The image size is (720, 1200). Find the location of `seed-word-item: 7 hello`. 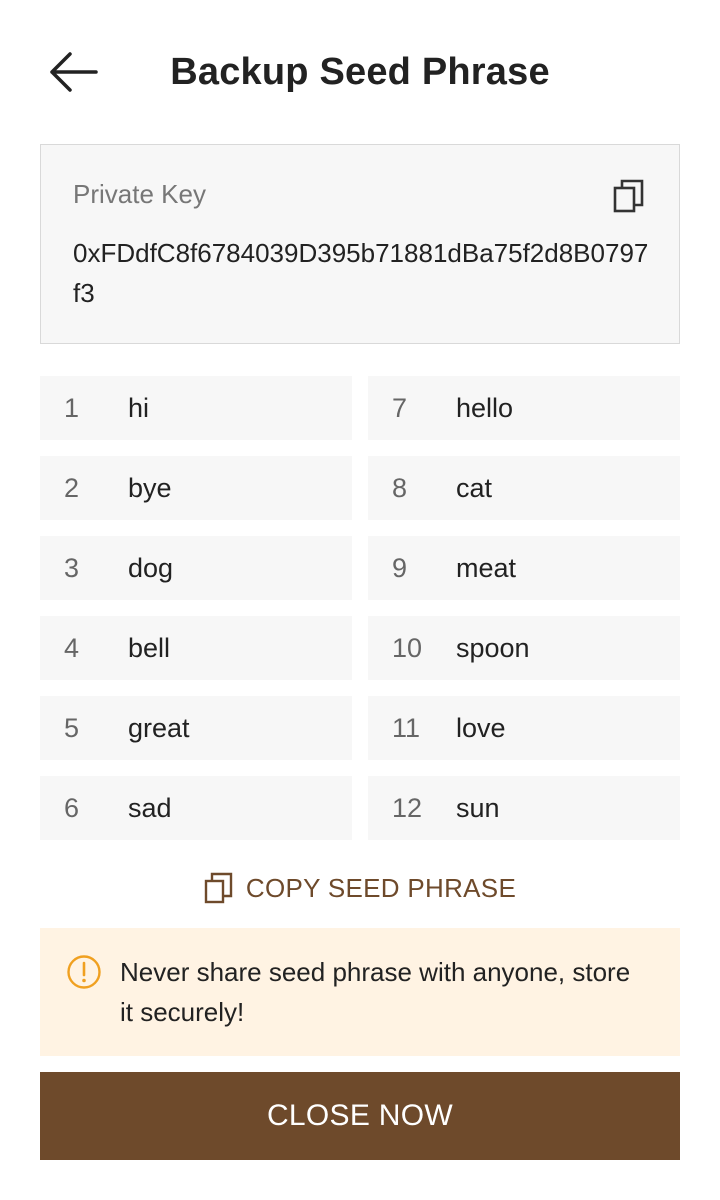

seed-word-item: 7 hello is located at coordinates (524, 408).